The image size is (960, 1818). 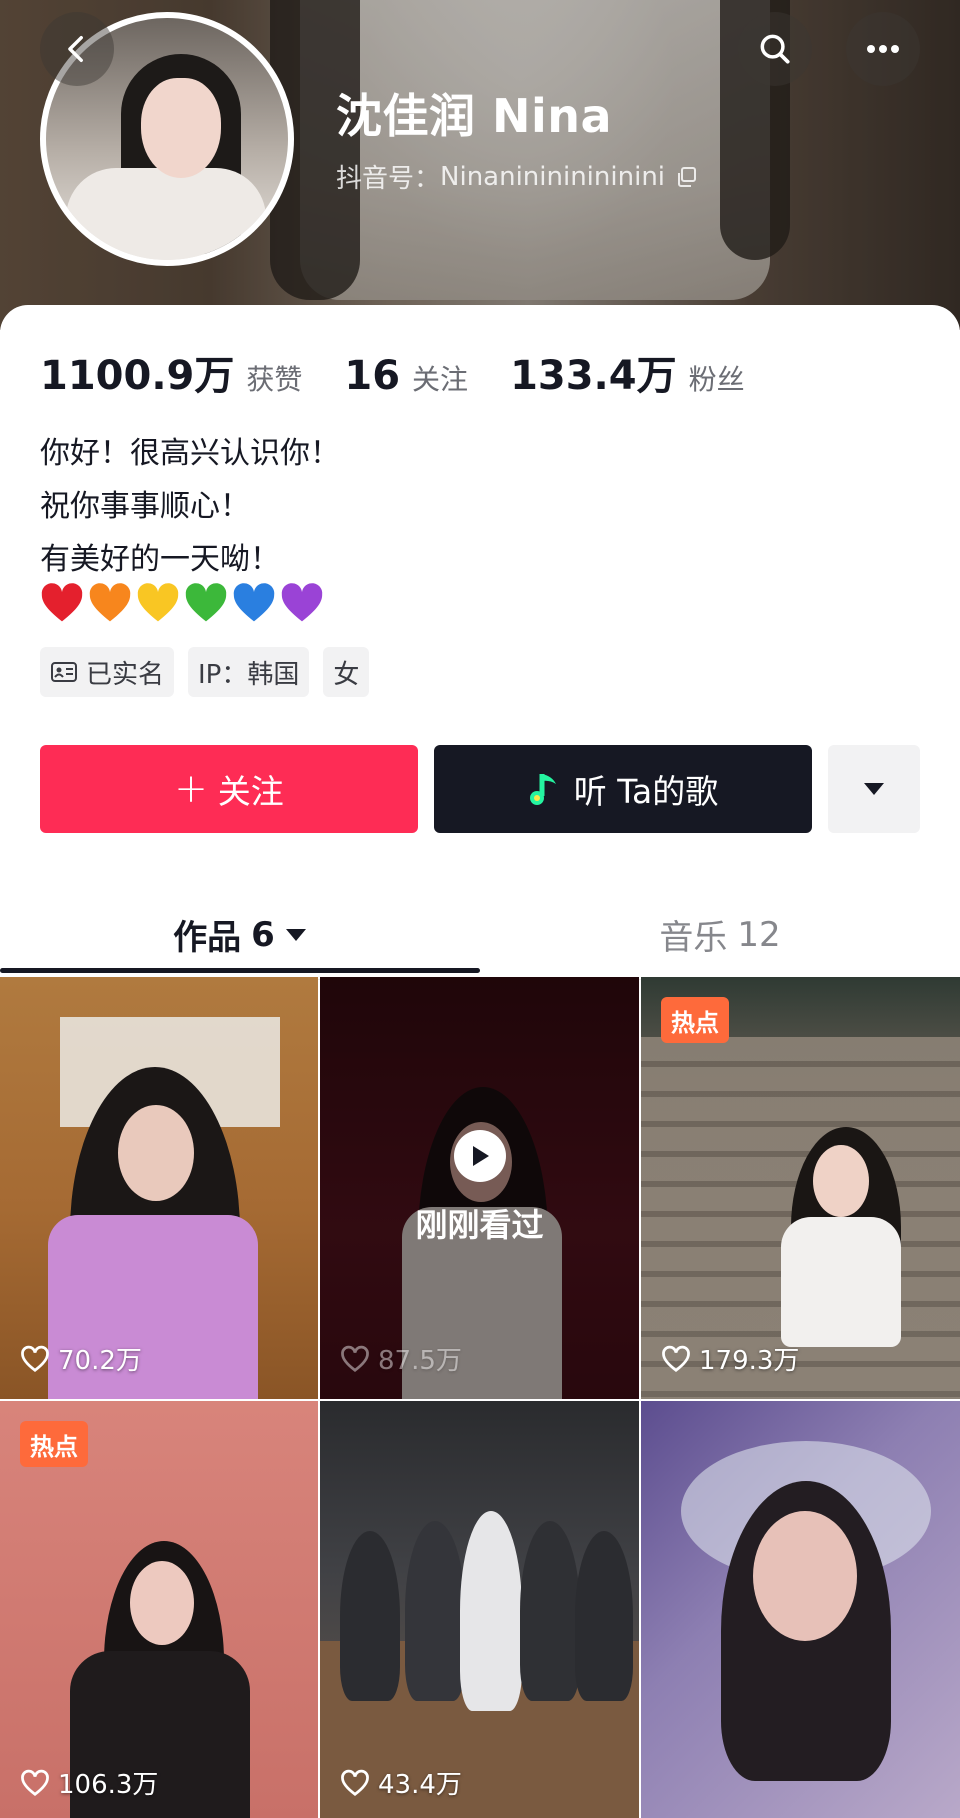 I want to click on tab-music-label: 音乐, so click(x=693, y=938).